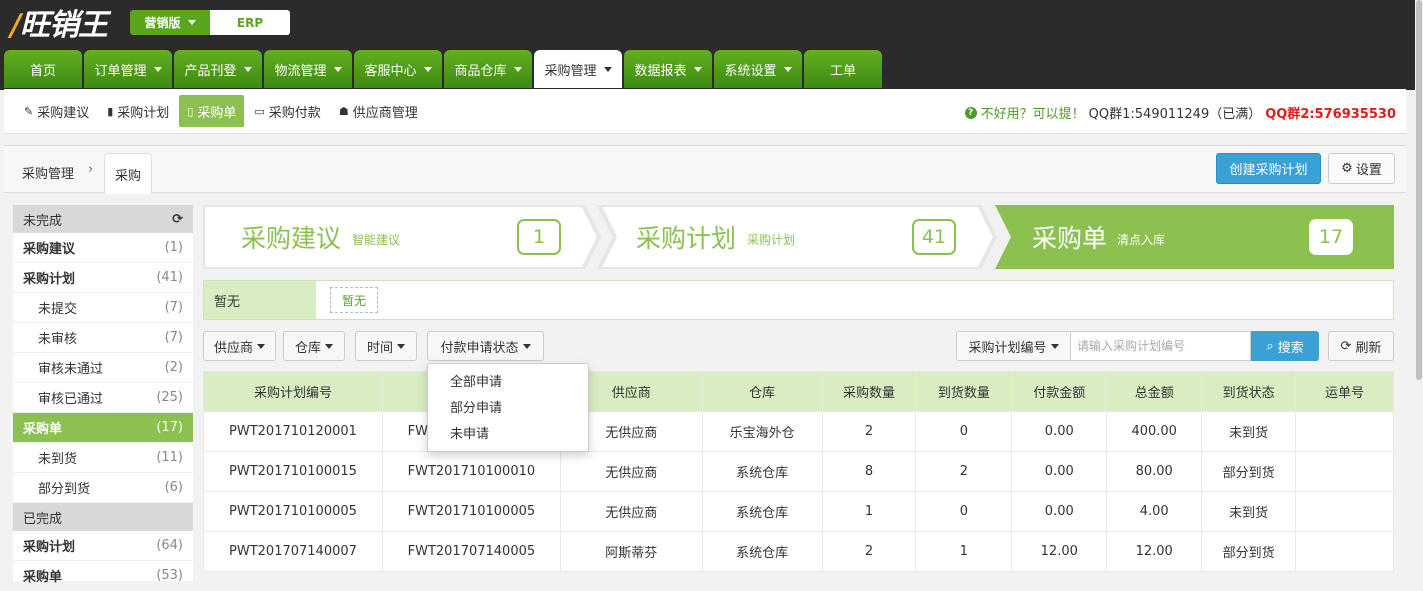  I want to click on tab-current: 采购, so click(128, 173).